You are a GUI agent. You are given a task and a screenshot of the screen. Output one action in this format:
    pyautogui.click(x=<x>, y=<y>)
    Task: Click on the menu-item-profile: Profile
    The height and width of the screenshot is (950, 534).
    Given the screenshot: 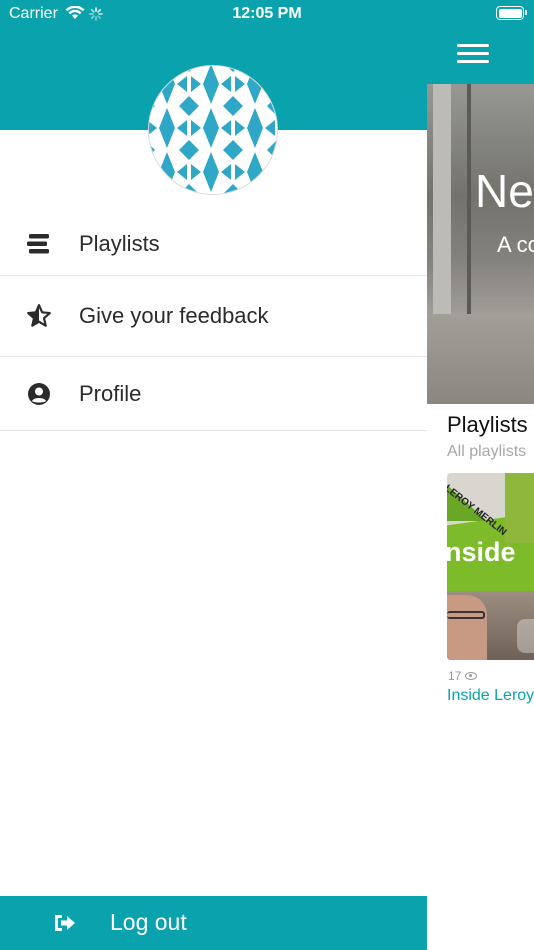 What is the action you would take?
    pyautogui.click(x=213, y=394)
    